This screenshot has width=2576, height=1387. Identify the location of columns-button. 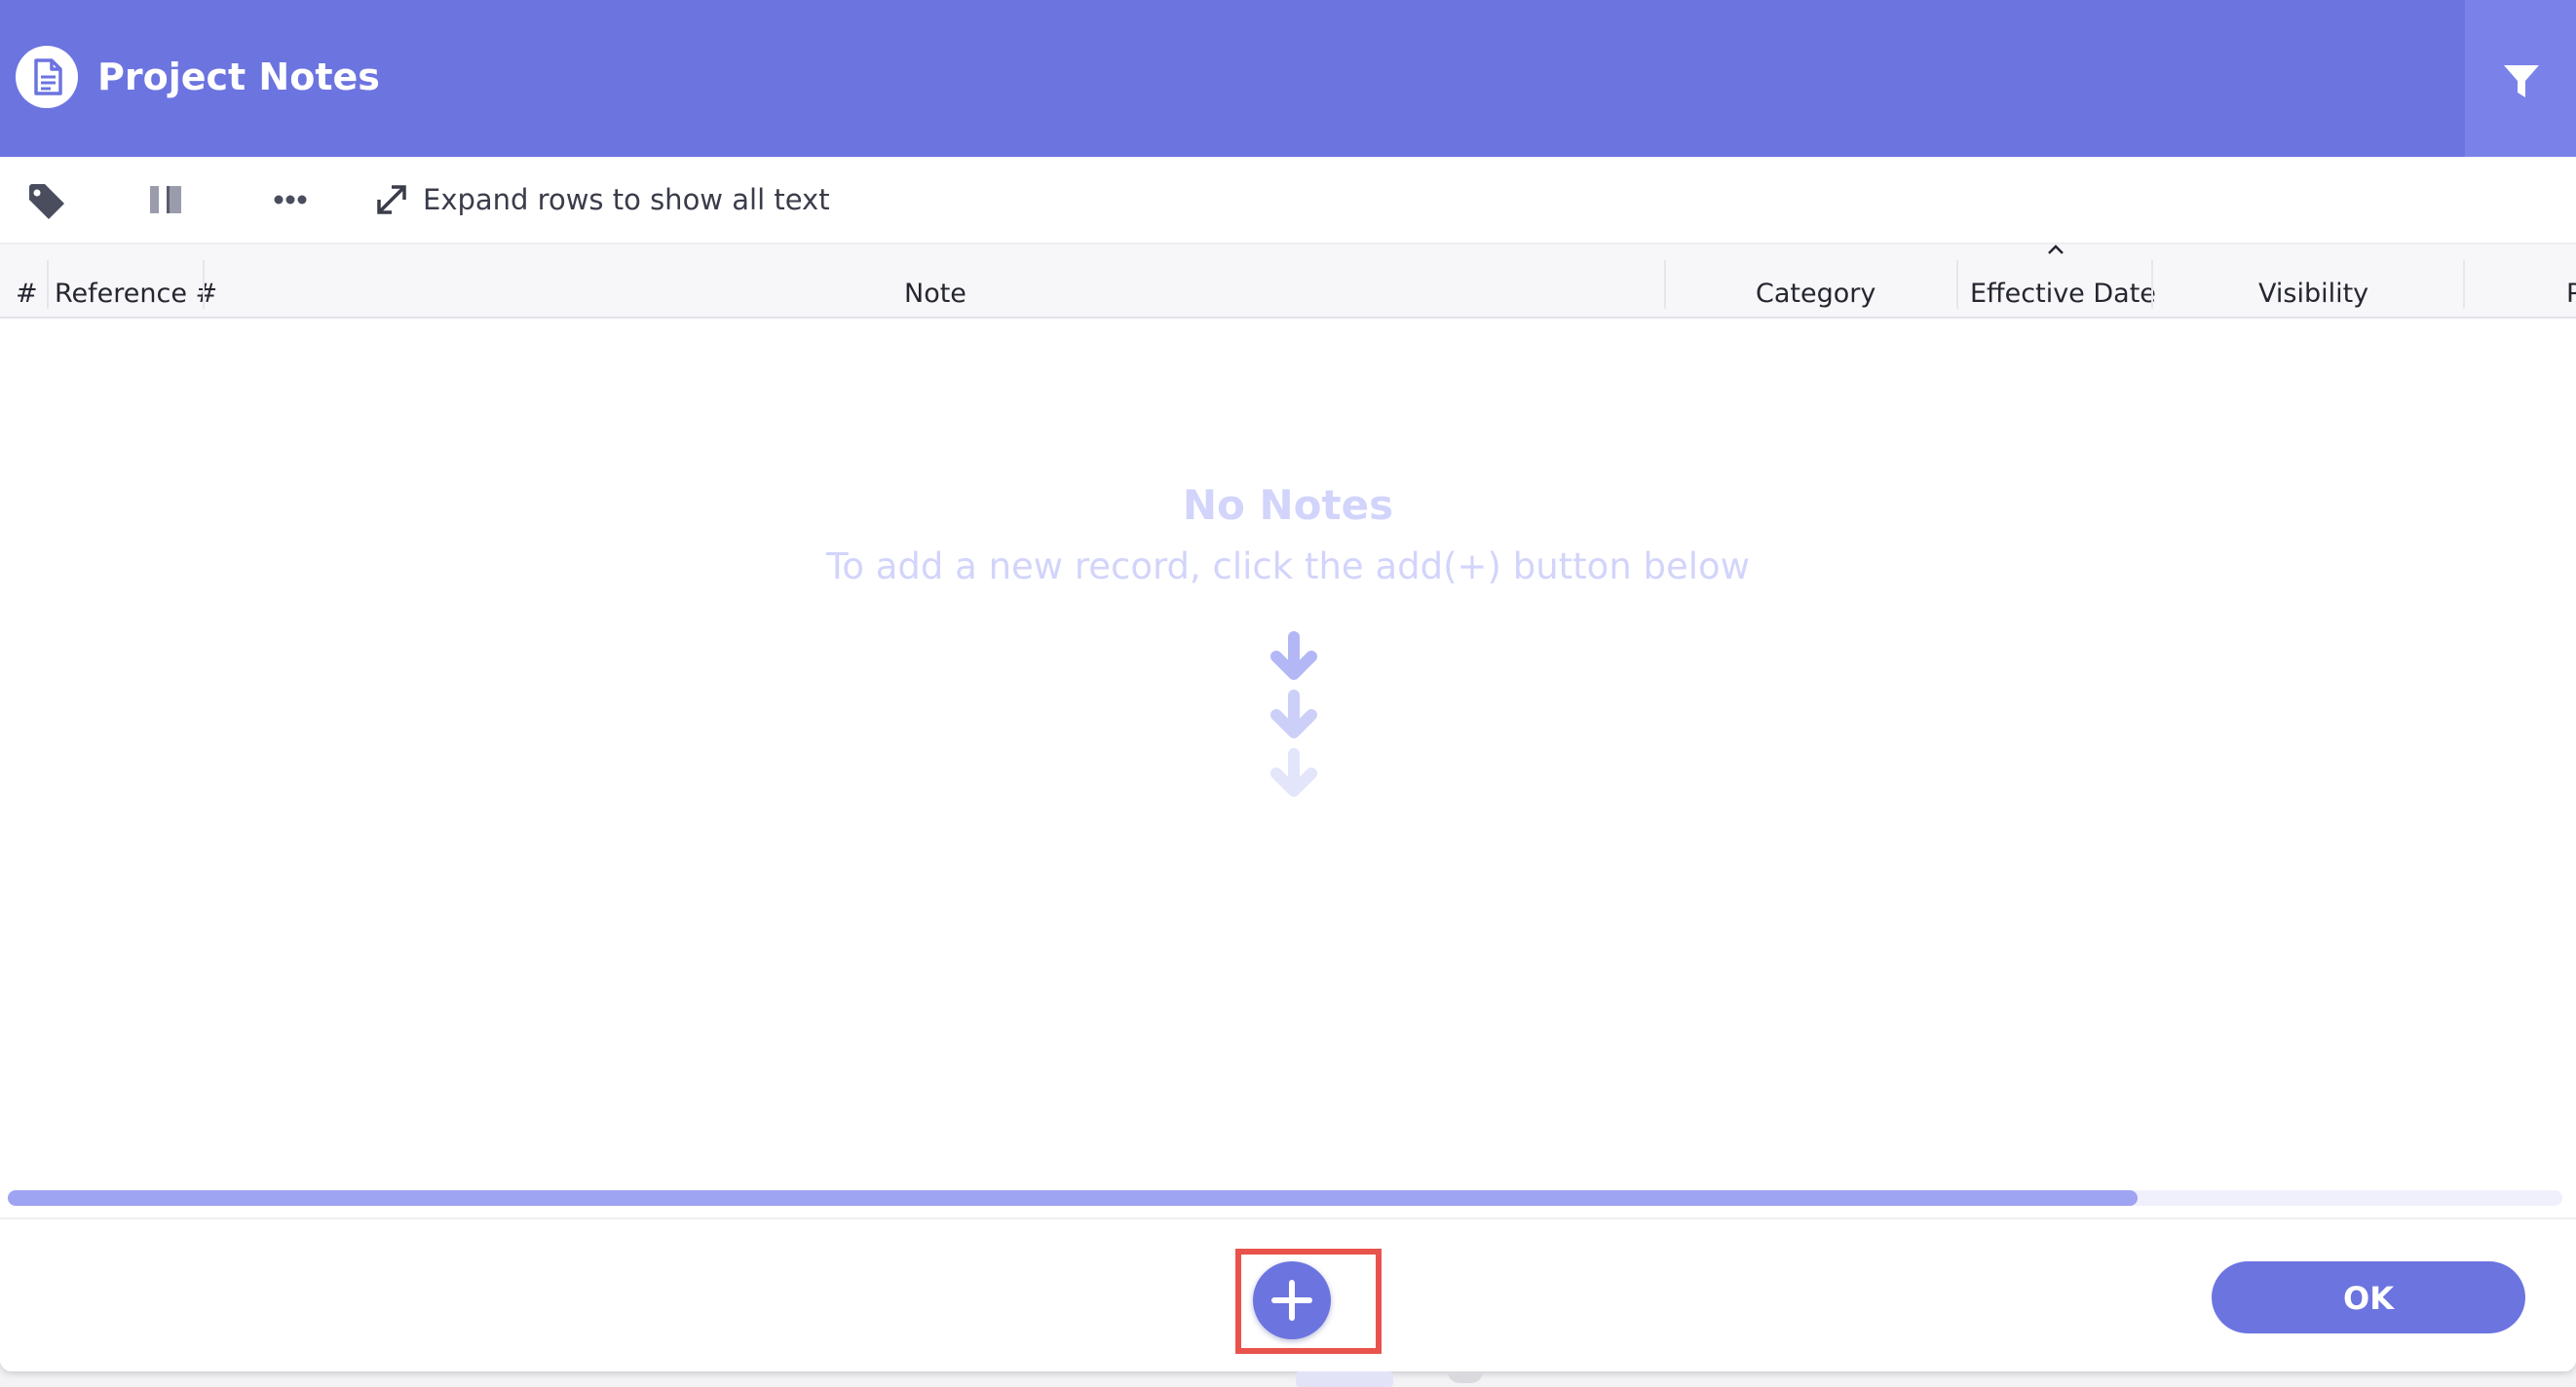
(165, 199).